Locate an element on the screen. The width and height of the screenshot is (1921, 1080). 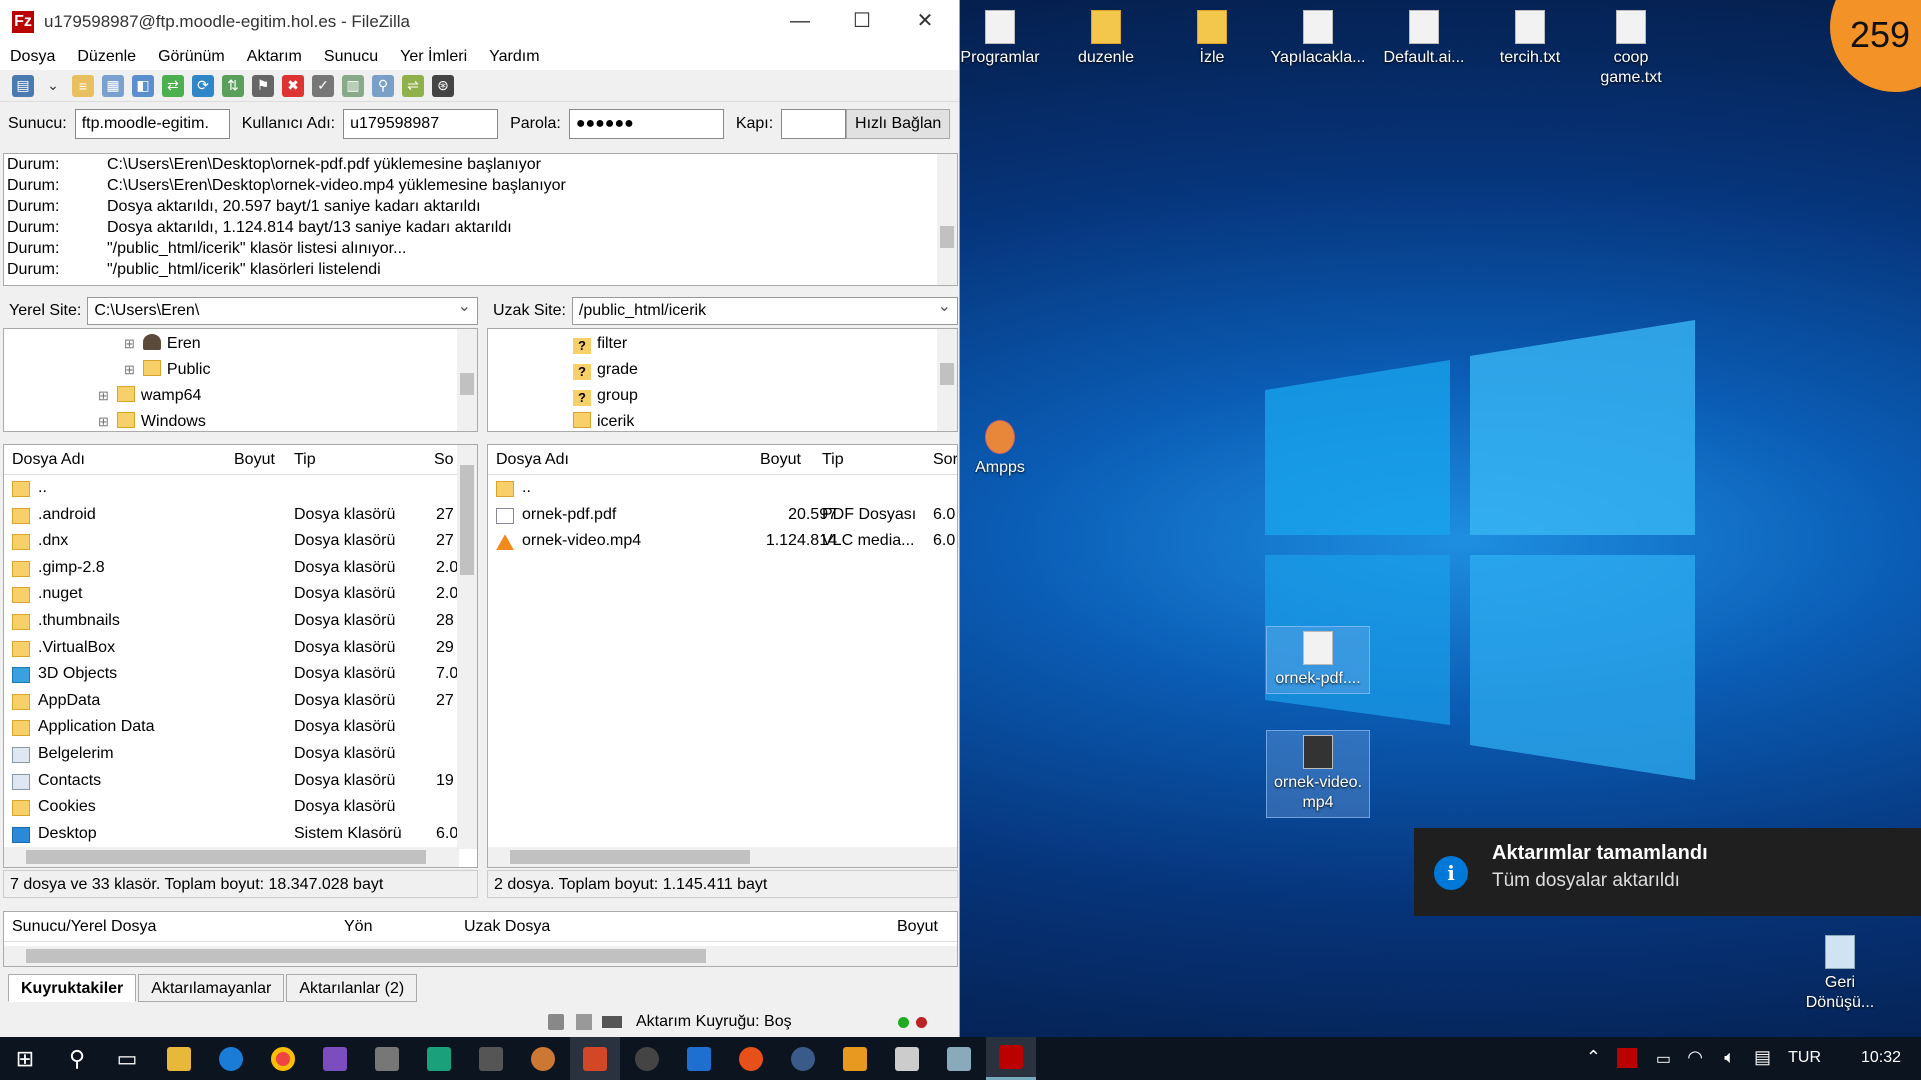
desktop-icon-izle: İzle is located at coordinates (1212, 39).